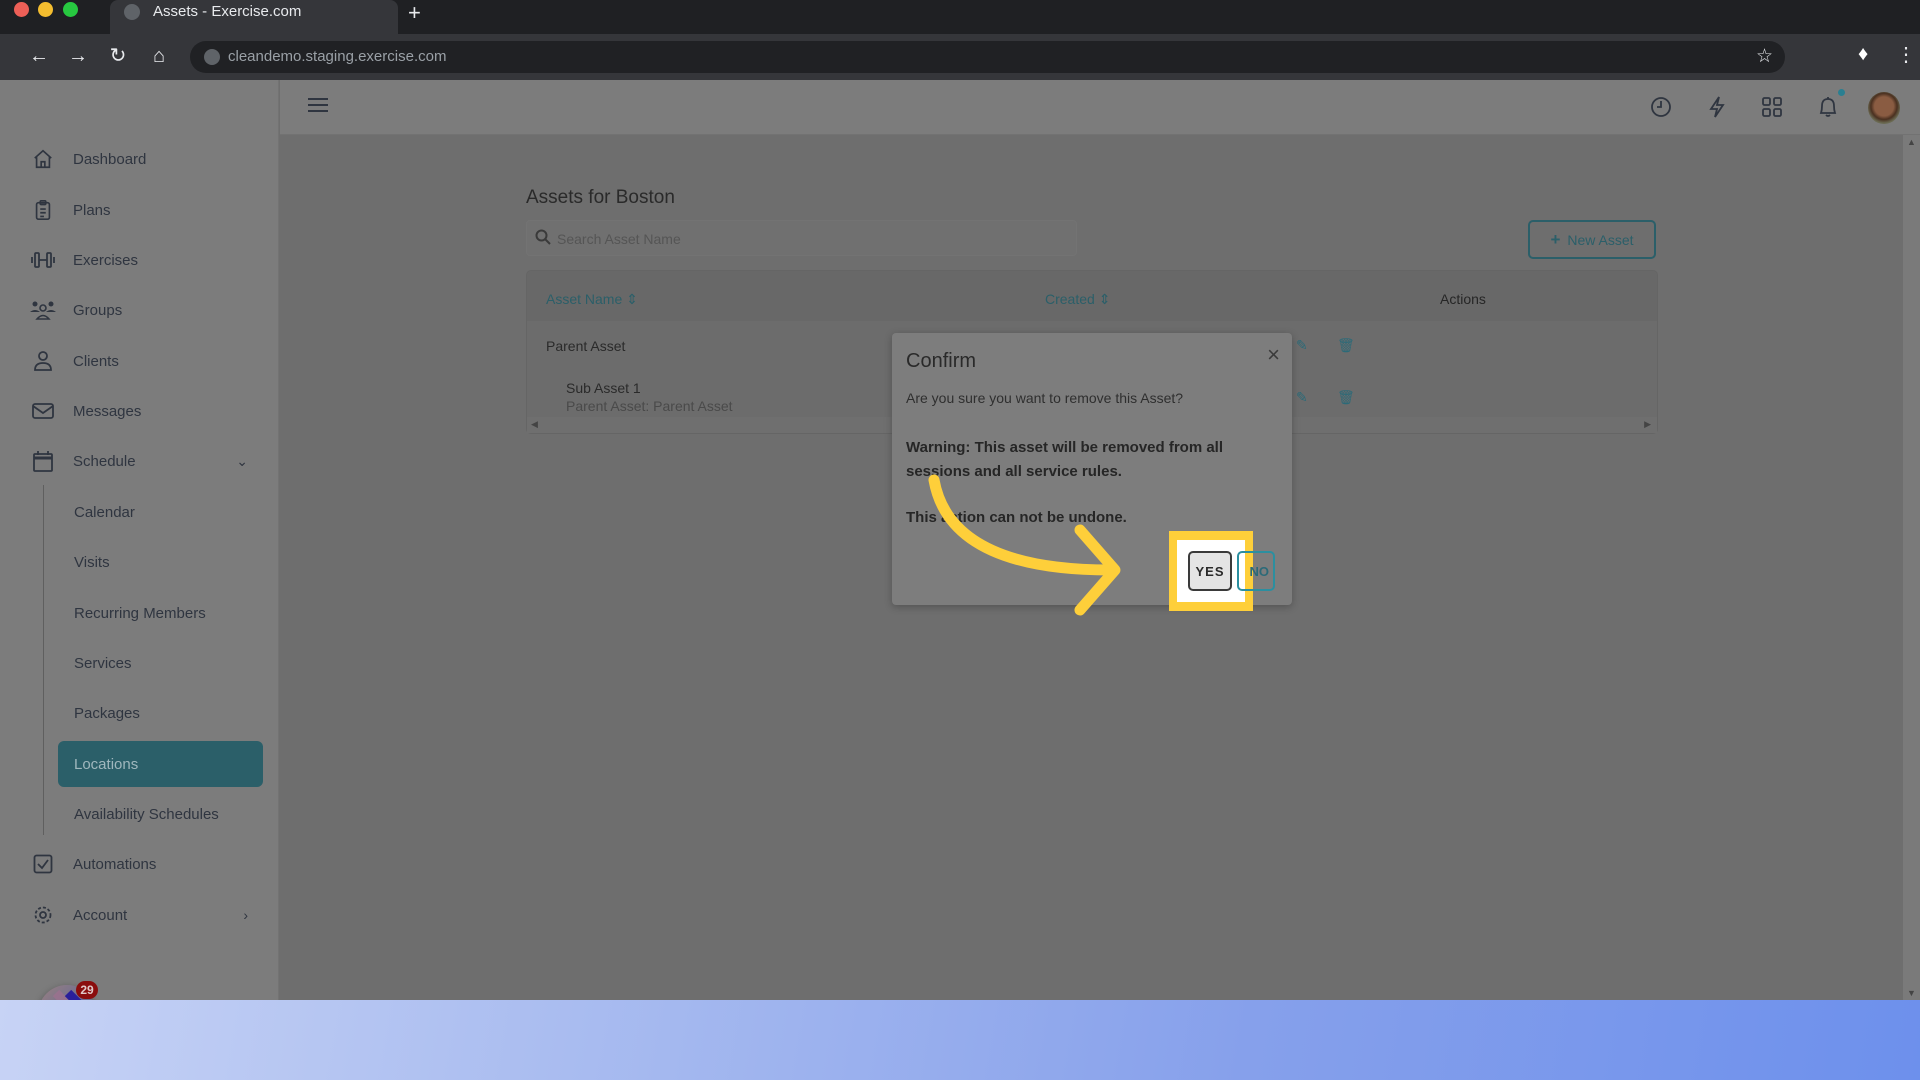  I want to click on scroll-up-icon: ▲, so click(1911, 142).